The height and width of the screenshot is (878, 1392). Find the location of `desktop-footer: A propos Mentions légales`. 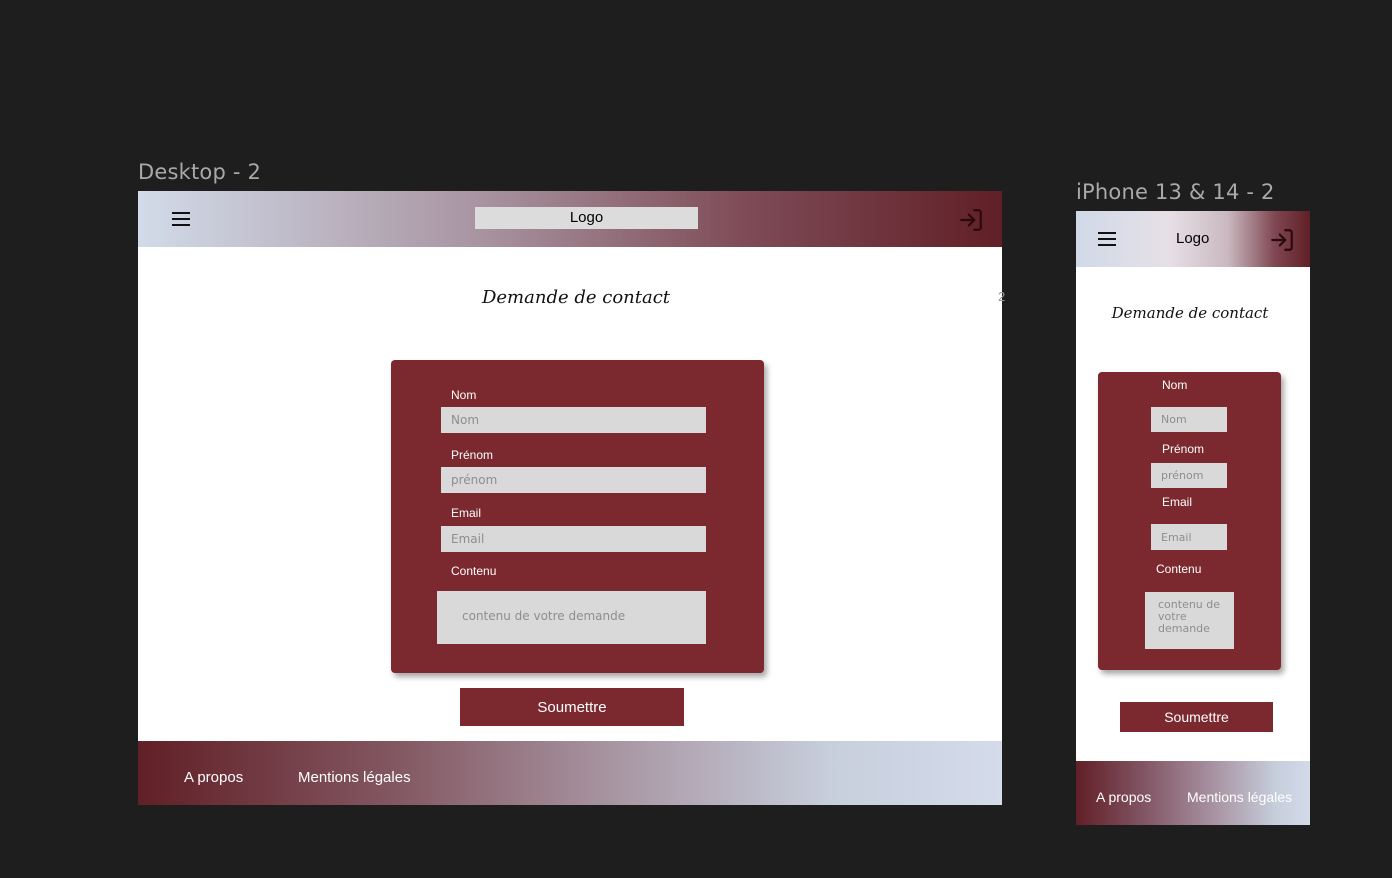

desktop-footer: A propos Mentions légales is located at coordinates (570, 773).